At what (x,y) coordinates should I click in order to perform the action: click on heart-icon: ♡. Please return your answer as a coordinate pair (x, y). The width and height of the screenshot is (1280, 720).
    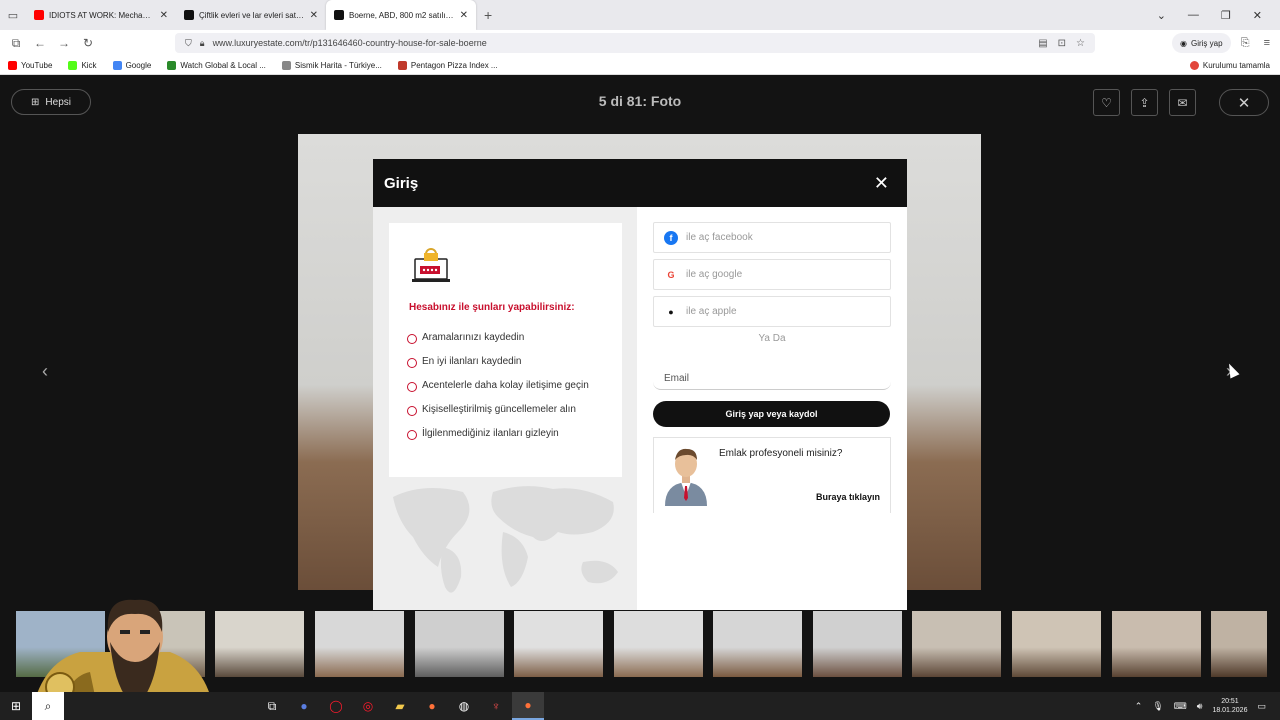
    Looking at the image, I should click on (1106, 102).